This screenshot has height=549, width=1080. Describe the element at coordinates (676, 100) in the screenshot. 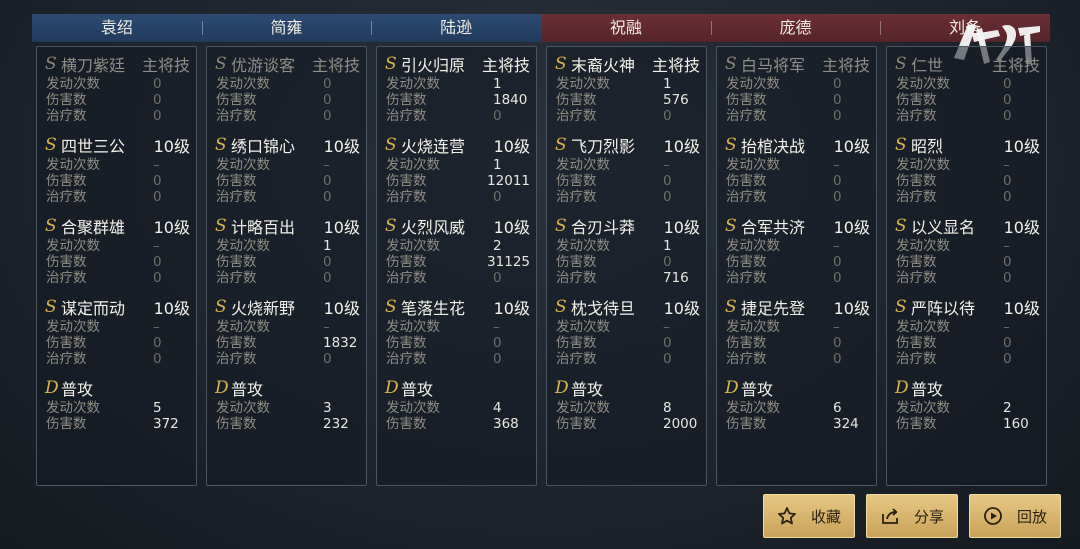

I see `stat-value: 576` at that location.